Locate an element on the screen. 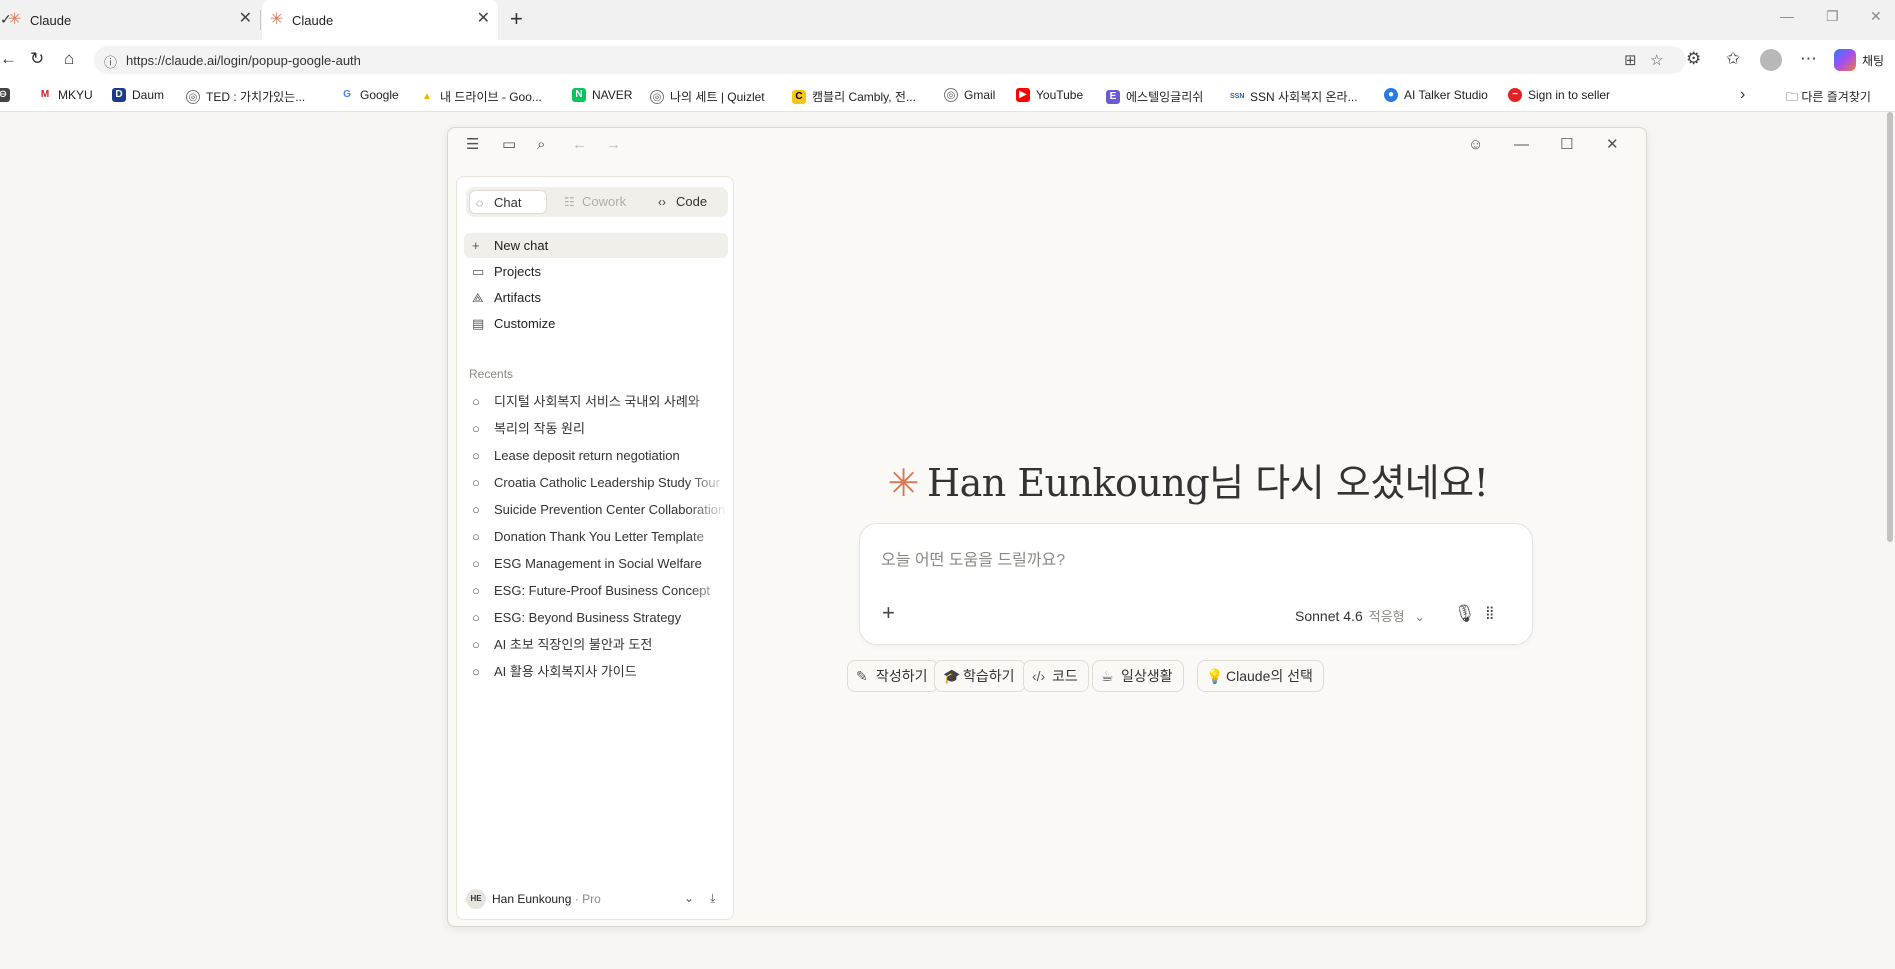  browser-tab-1: ✳ Claude ✕ is located at coordinates (130, 20).